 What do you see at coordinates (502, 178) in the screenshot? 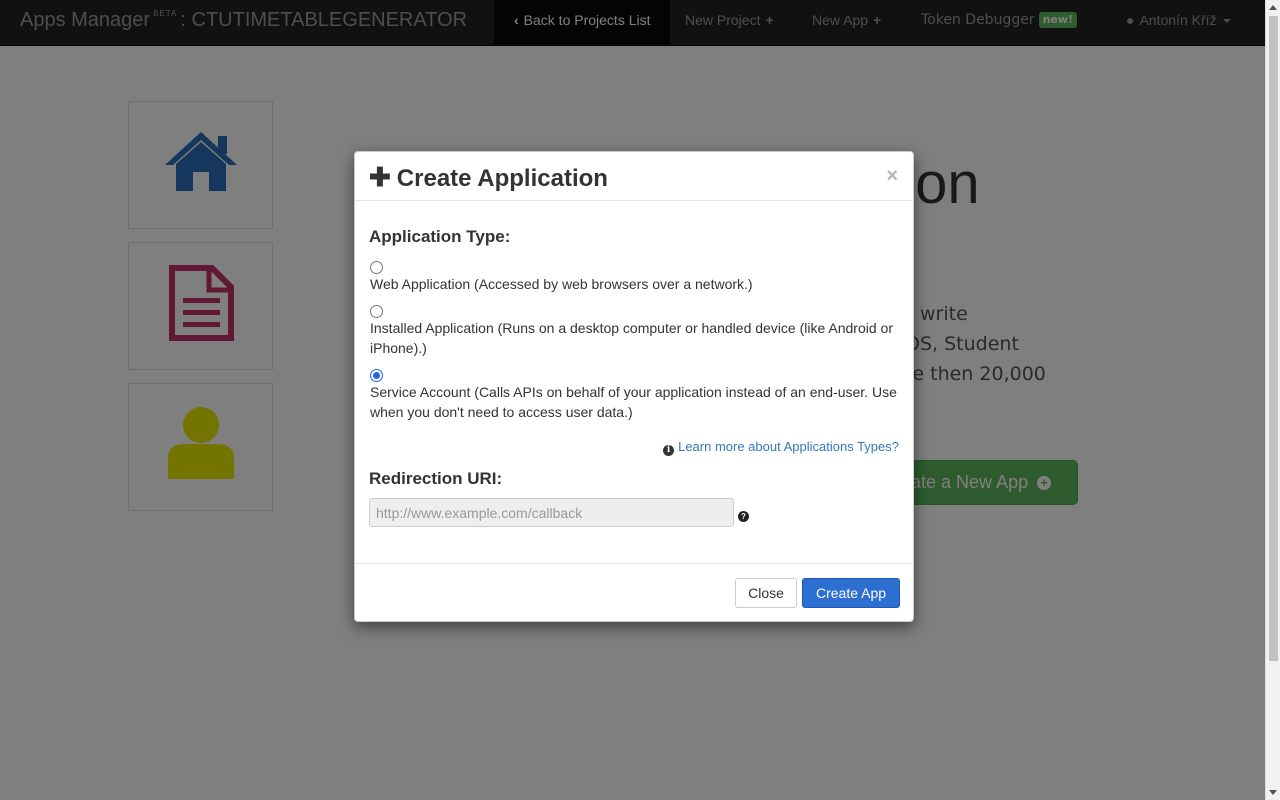
I see `modal-title-text: Create Application` at bounding box center [502, 178].